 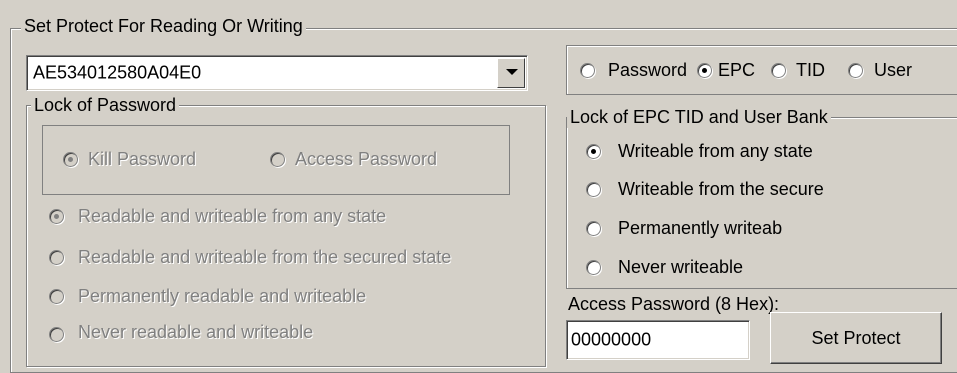 What do you see at coordinates (105, 105) in the screenshot?
I see `lock-of-password-title: Lock of Password` at bounding box center [105, 105].